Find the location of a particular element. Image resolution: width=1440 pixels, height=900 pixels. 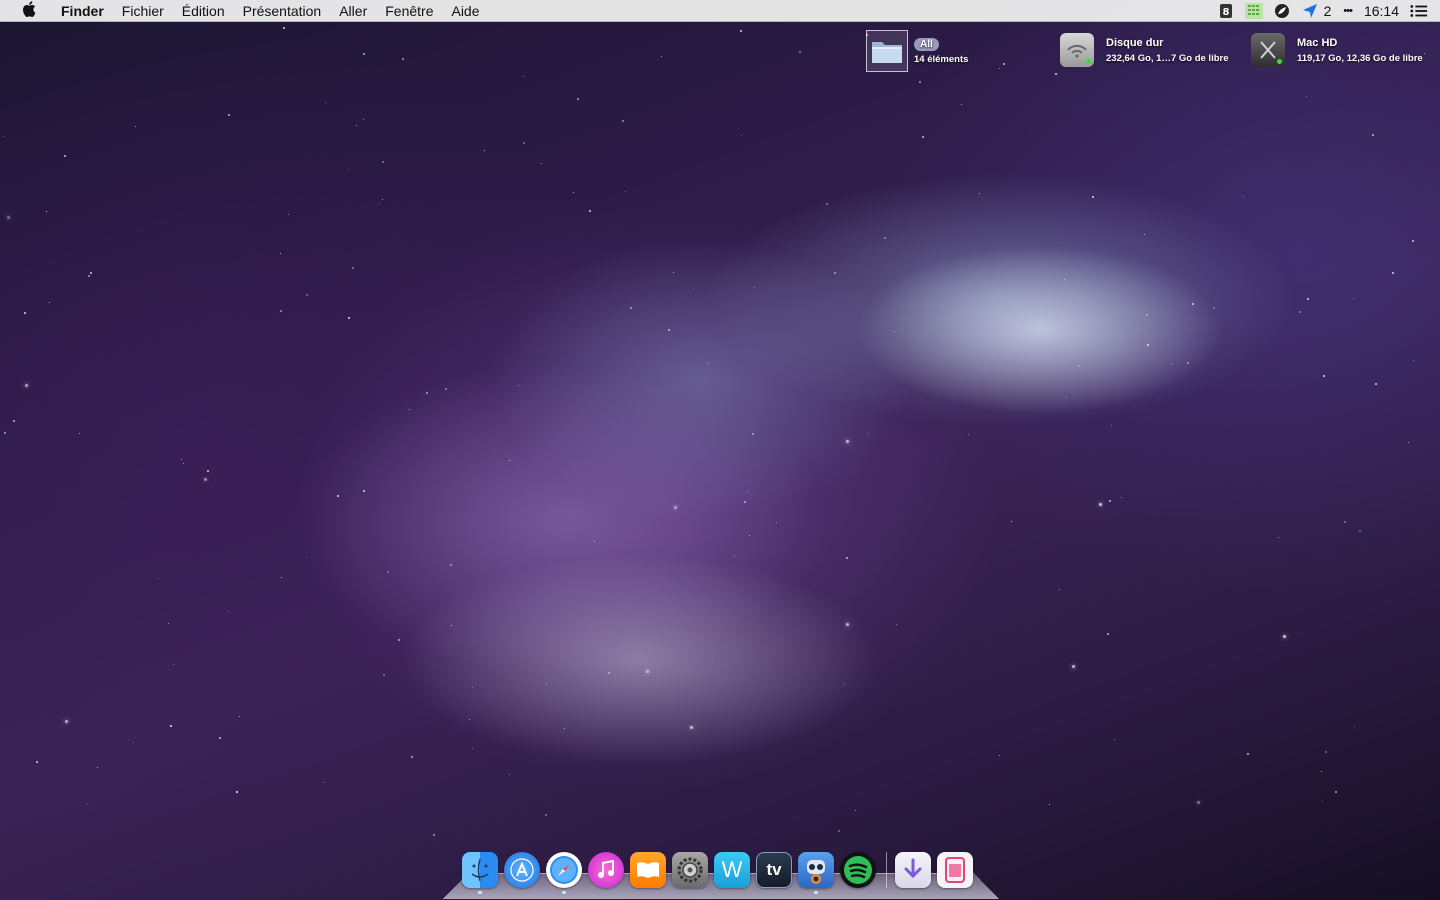

itunes-icon is located at coordinates (606, 870).